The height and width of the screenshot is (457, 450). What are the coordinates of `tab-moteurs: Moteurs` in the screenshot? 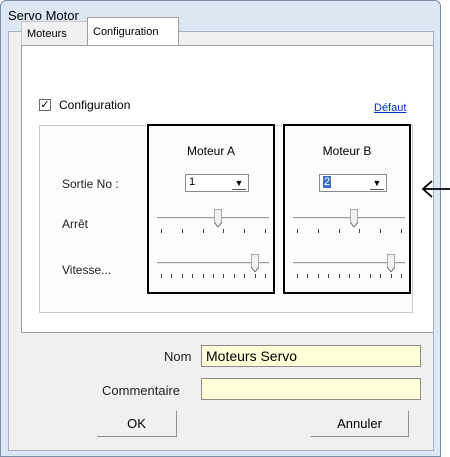 It's located at (54, 33).